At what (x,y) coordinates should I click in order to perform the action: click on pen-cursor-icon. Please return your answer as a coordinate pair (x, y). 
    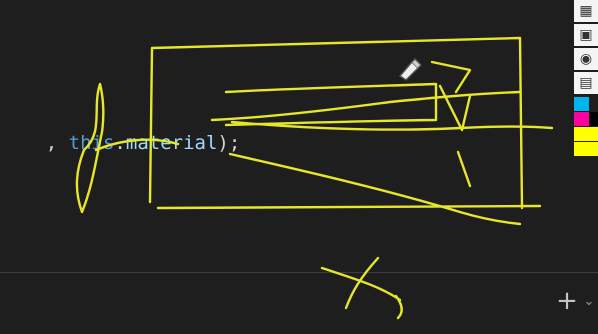
    Looking at the image, I should click on (410, 69).